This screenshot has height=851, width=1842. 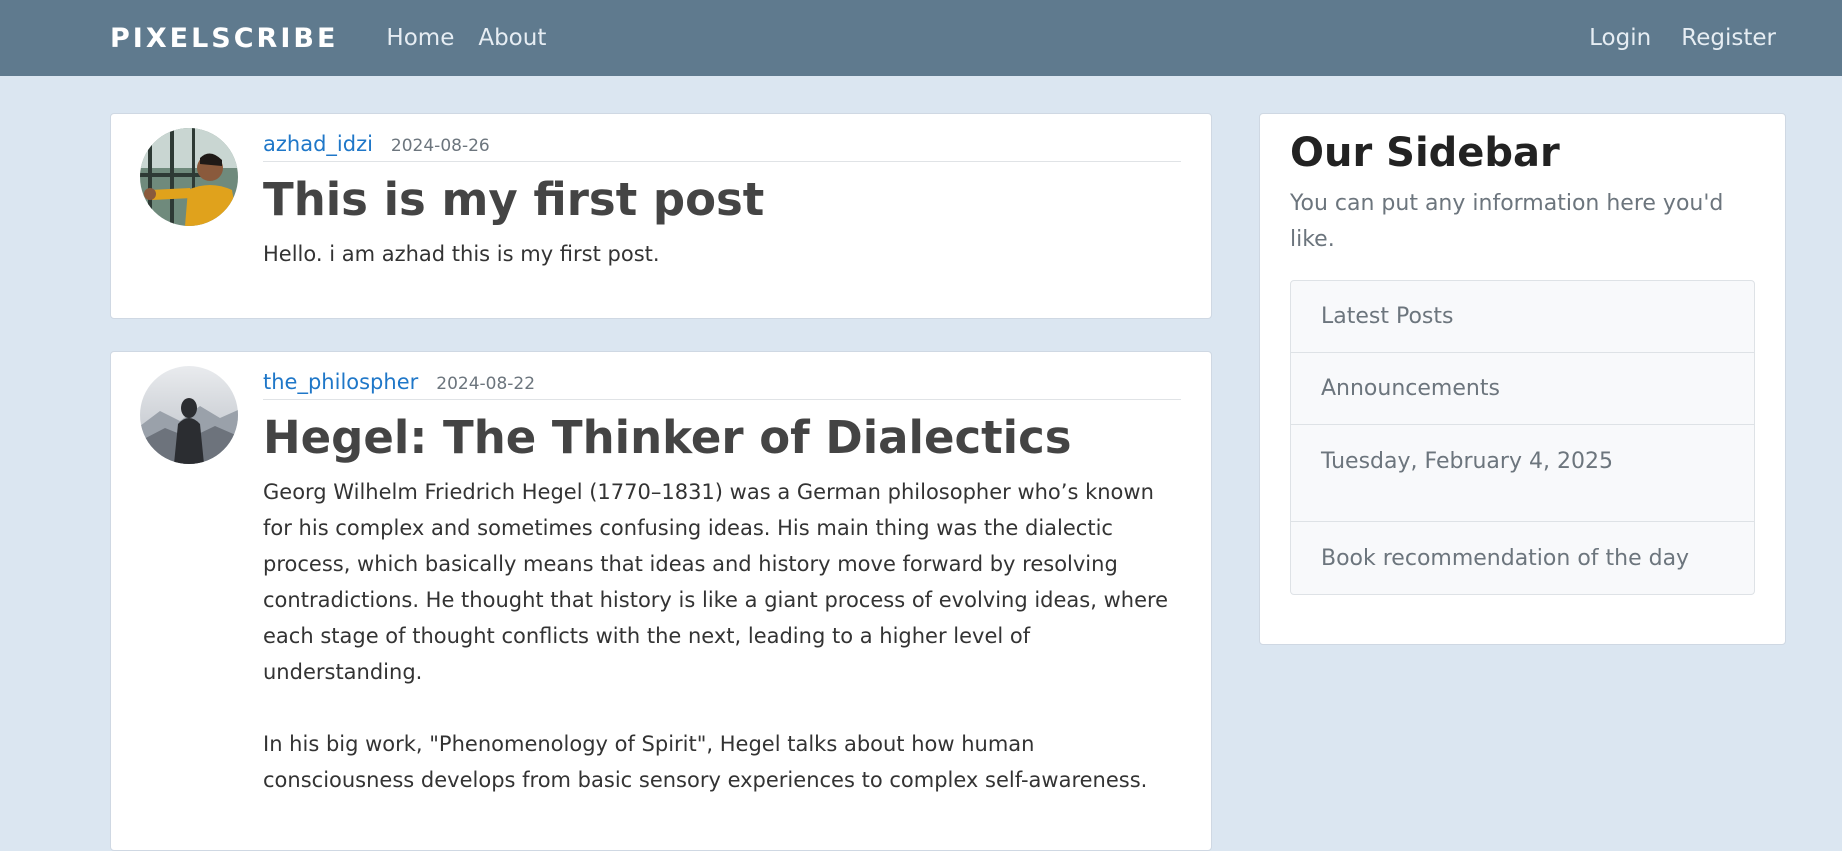 I want to click on post-title: Hegel: The Thinker of Dialectics, so click(x=722, y=438).